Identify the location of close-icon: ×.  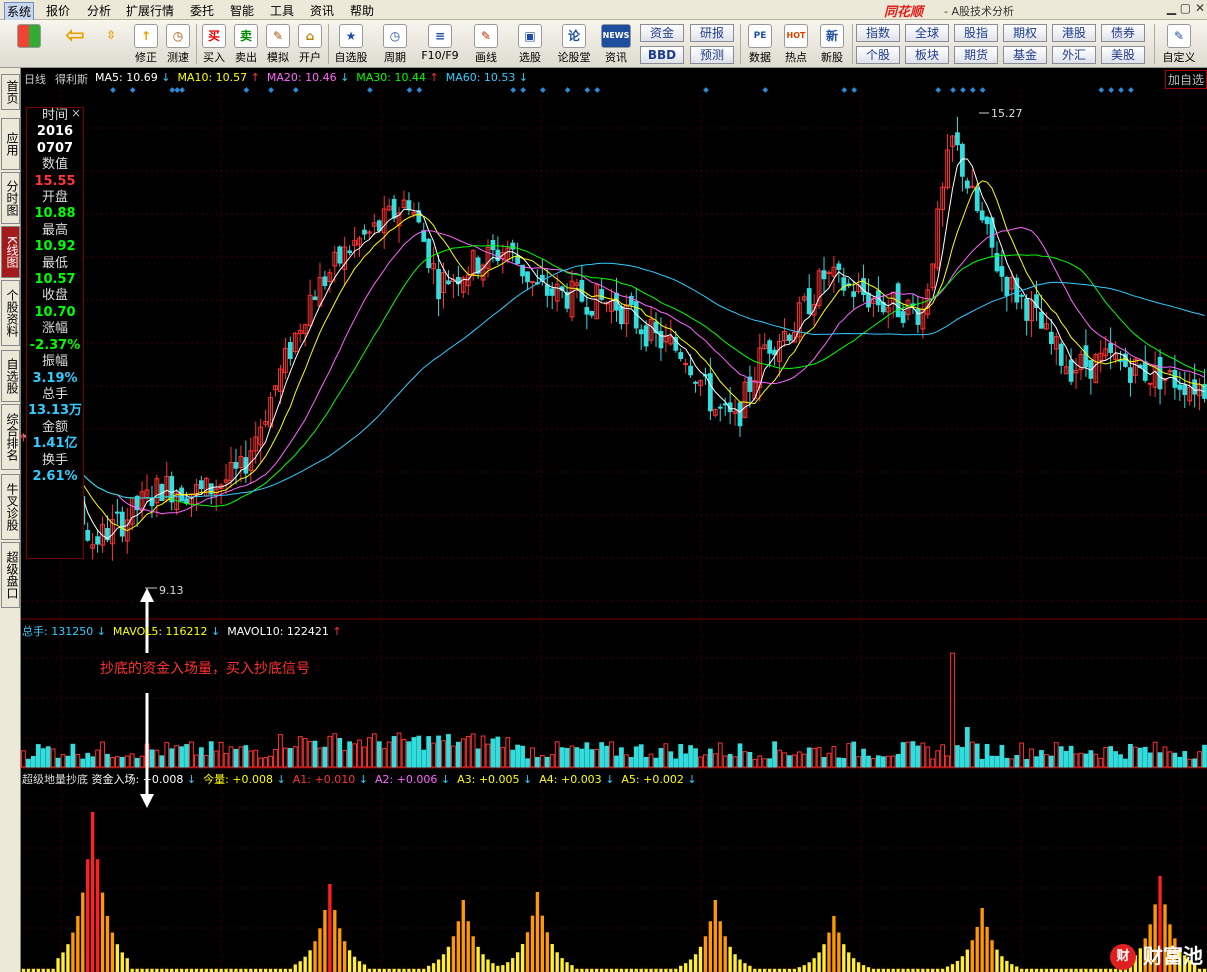
(76, 113).